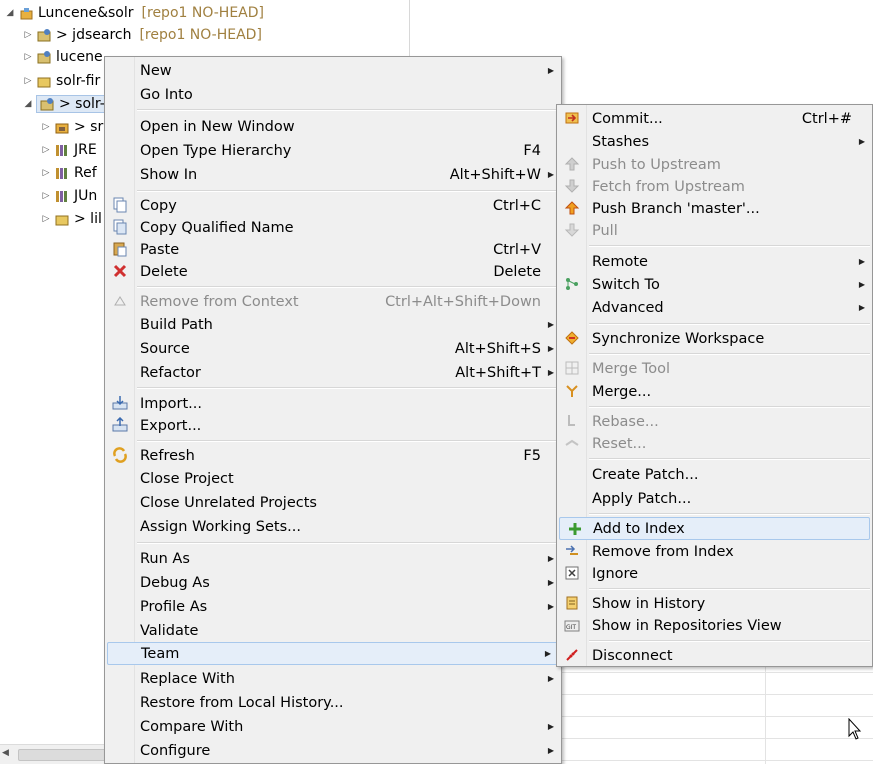  I want to click on menu-item-go-into: Go Into, so click(333, 94).